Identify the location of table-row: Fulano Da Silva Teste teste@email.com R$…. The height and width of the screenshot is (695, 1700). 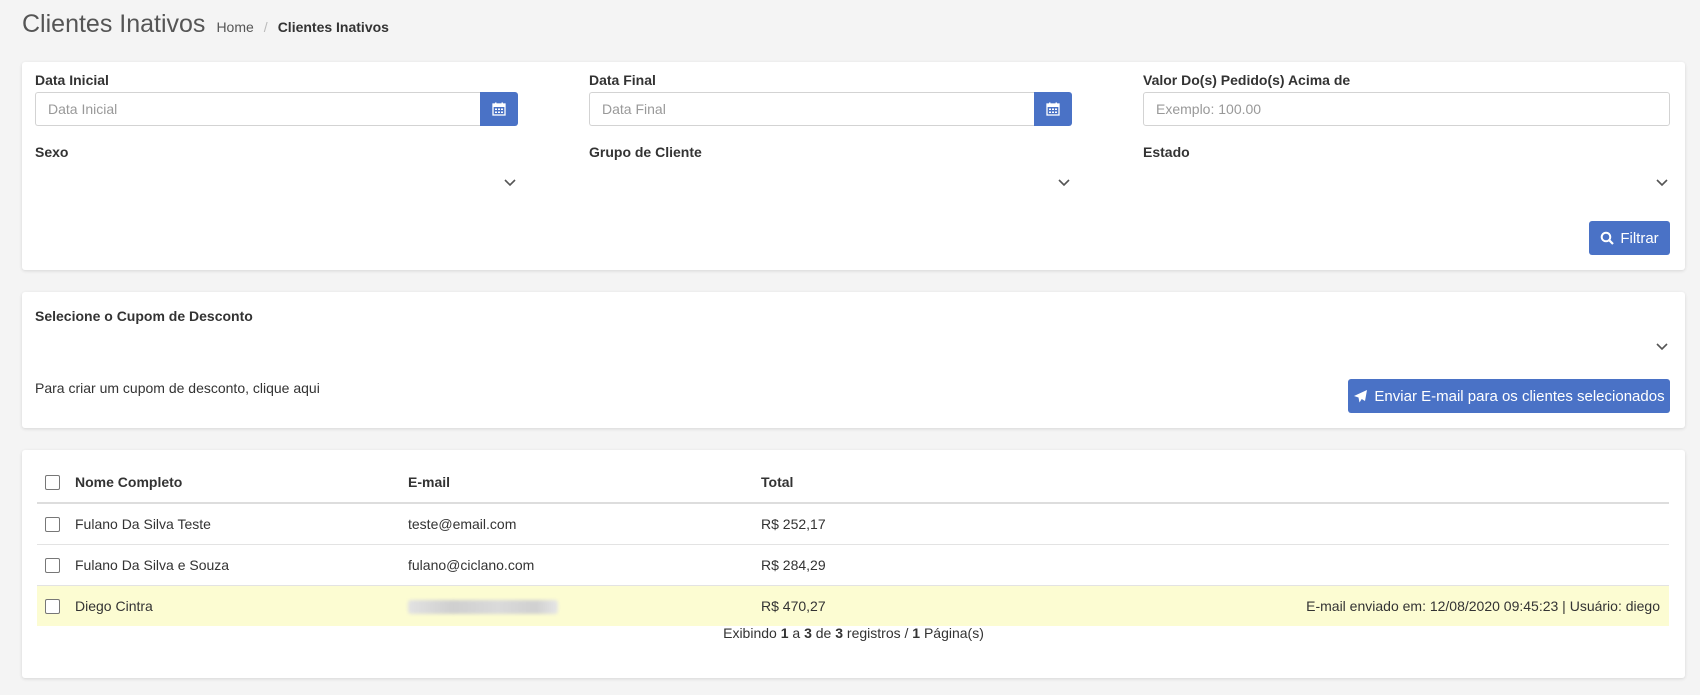
(853, 524).